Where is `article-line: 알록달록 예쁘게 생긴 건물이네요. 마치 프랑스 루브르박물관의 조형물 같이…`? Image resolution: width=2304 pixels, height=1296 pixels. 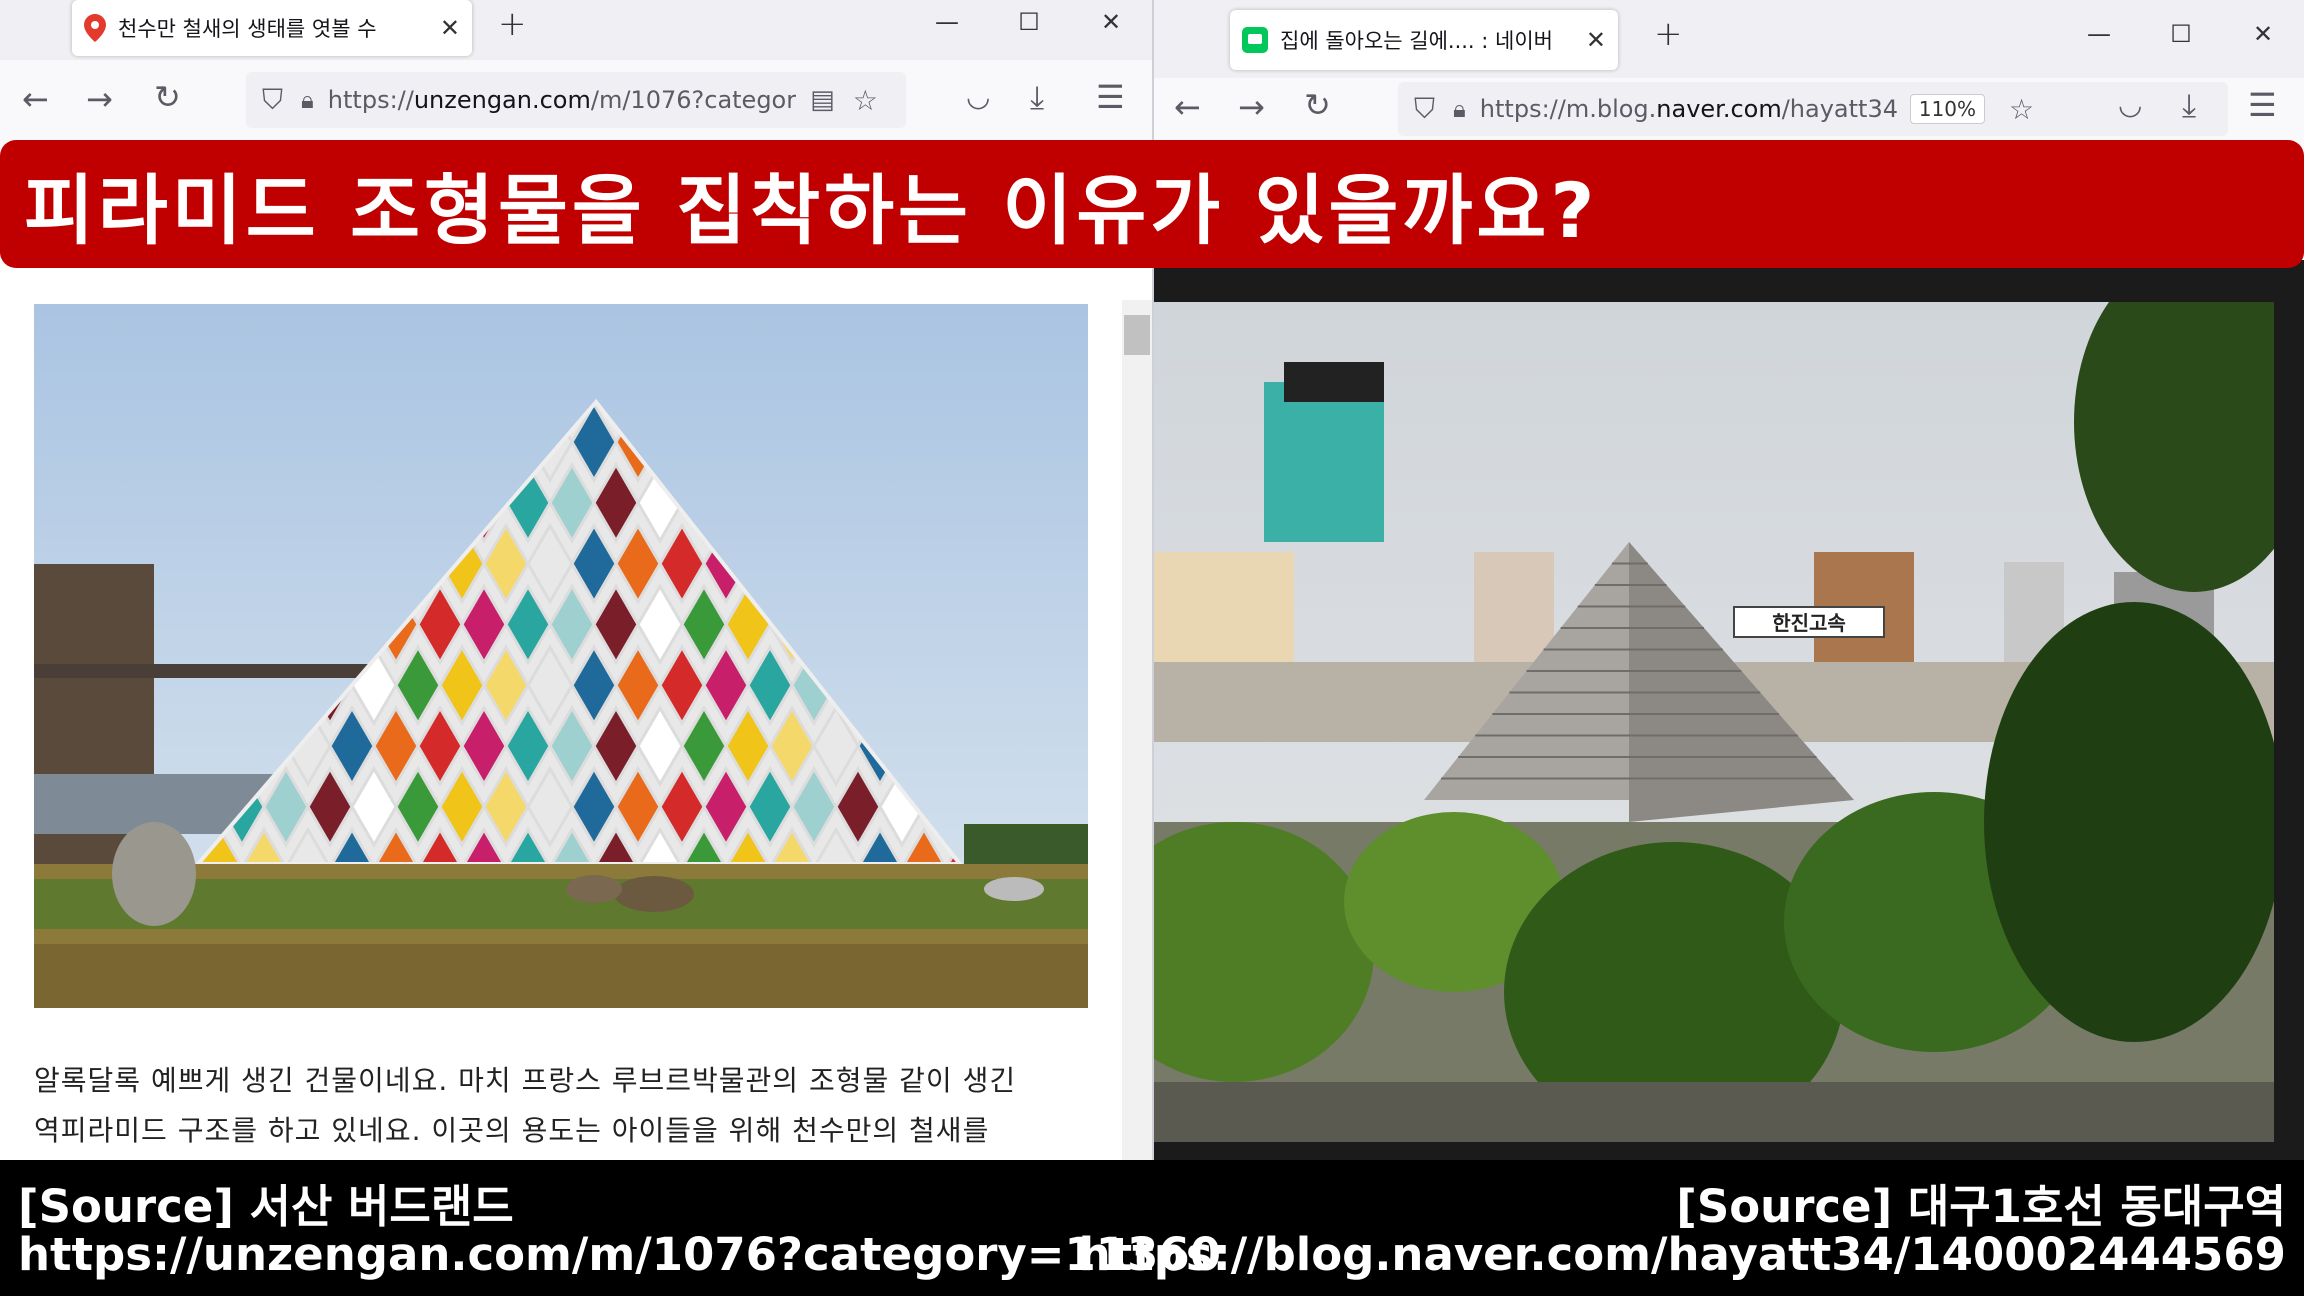
article-line: 알록달록 예쁘게 생긴 건물이네요. 마치 프랑스 루브르박물관의 조형물 같이… is located at coordinates (525, 1080).